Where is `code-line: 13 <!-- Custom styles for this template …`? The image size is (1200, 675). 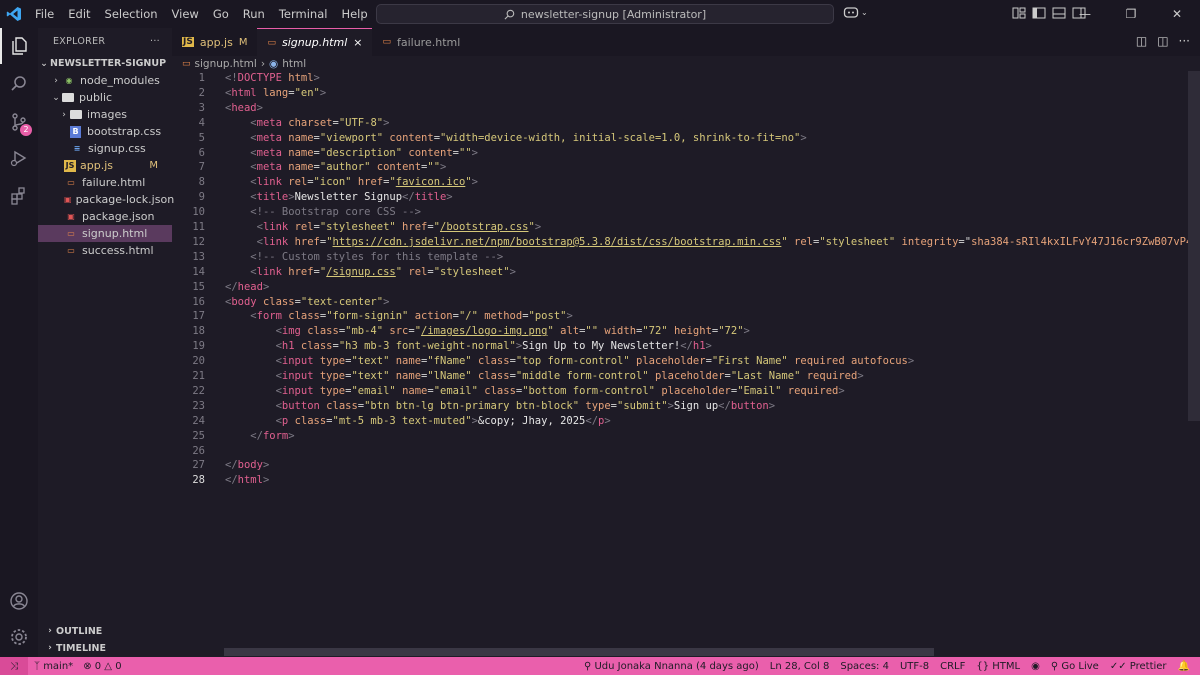 code-line: 13 <!-- Custom styles for this template … is located at coordinates (680, 257).